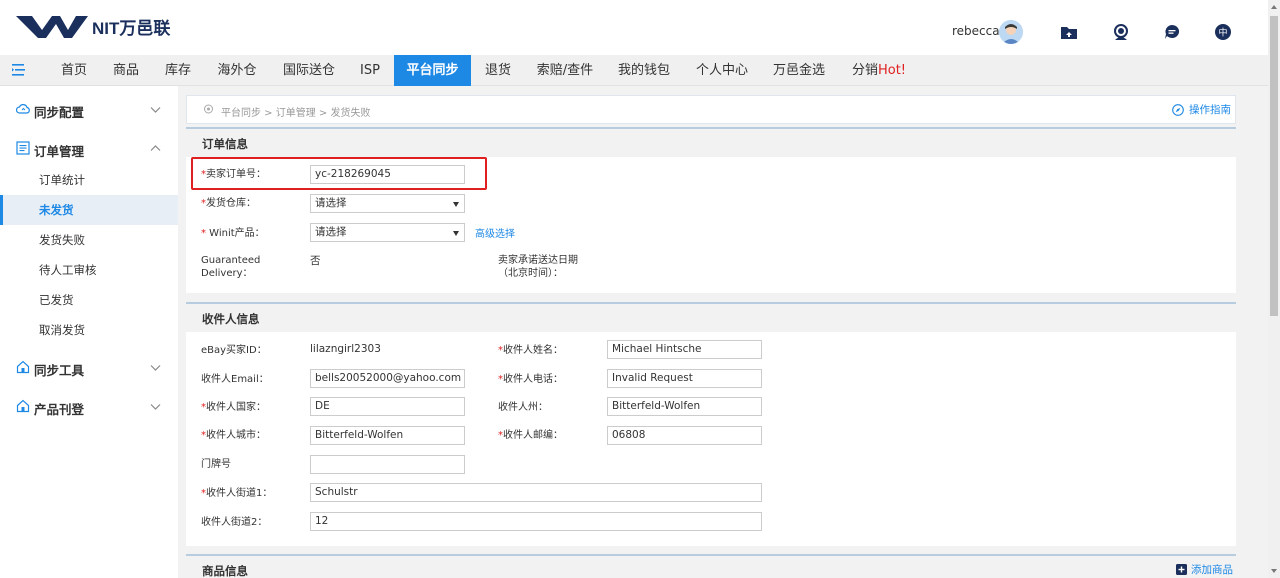 This screenshot has height=578, width=1280. What do you see at coordinates (1274, 166) in the screenshot?
I see `scroll-thumb` at bounding box center [1274, 166].